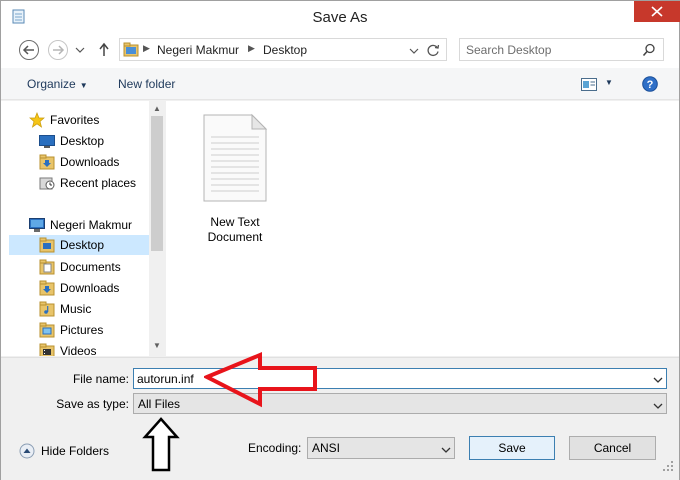 The image size is (680, 480). What do you see at coordinates (37, 225) in the screenshot?
I see `computer-icon` at bounding box center [37, 225].